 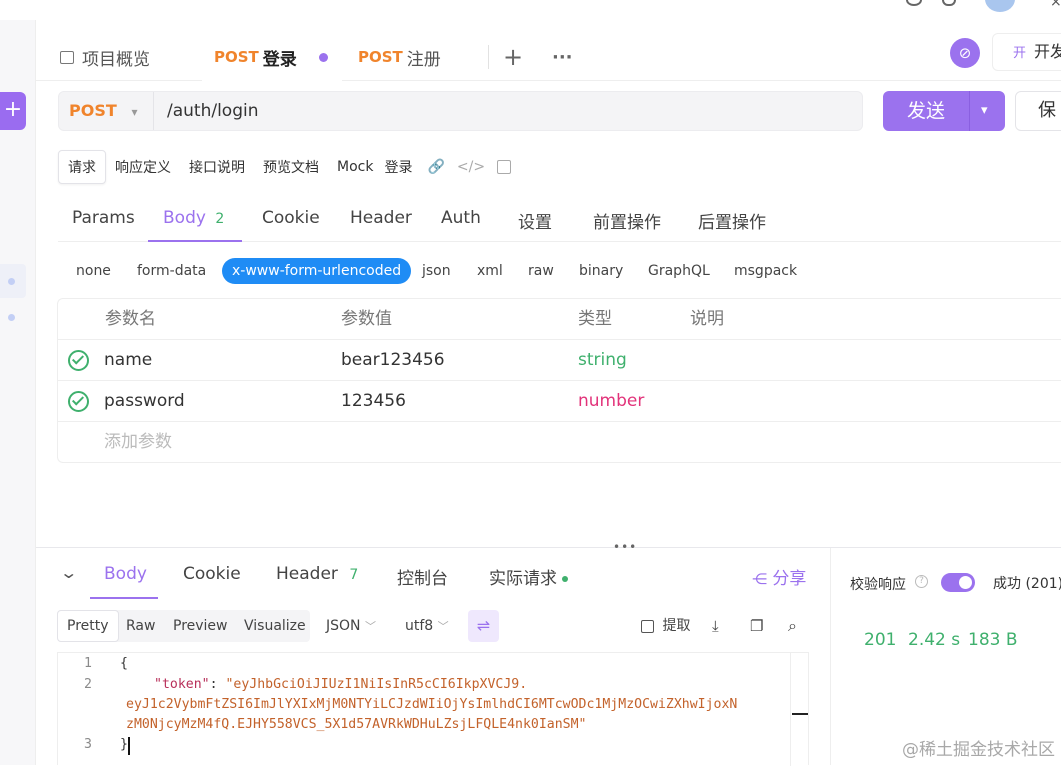 What do you see at coordinates (707, 319) in the screenshot?
I see `column-header: 说明` at bounding box center [707, 319].